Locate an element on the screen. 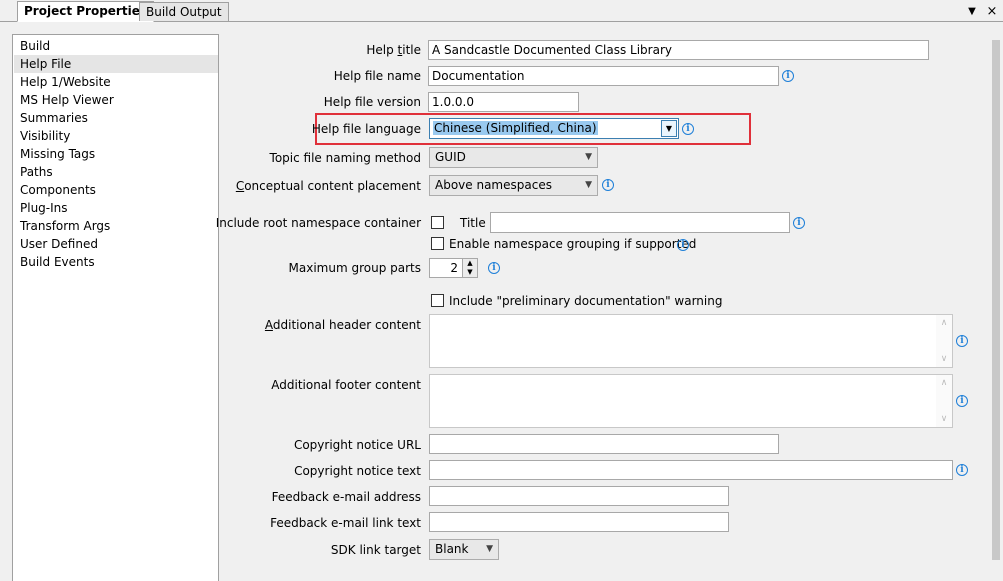 This screenshot has height=581, width=1003. sdk-link-target-label: SDK link target is located at coordinates (375, 550).